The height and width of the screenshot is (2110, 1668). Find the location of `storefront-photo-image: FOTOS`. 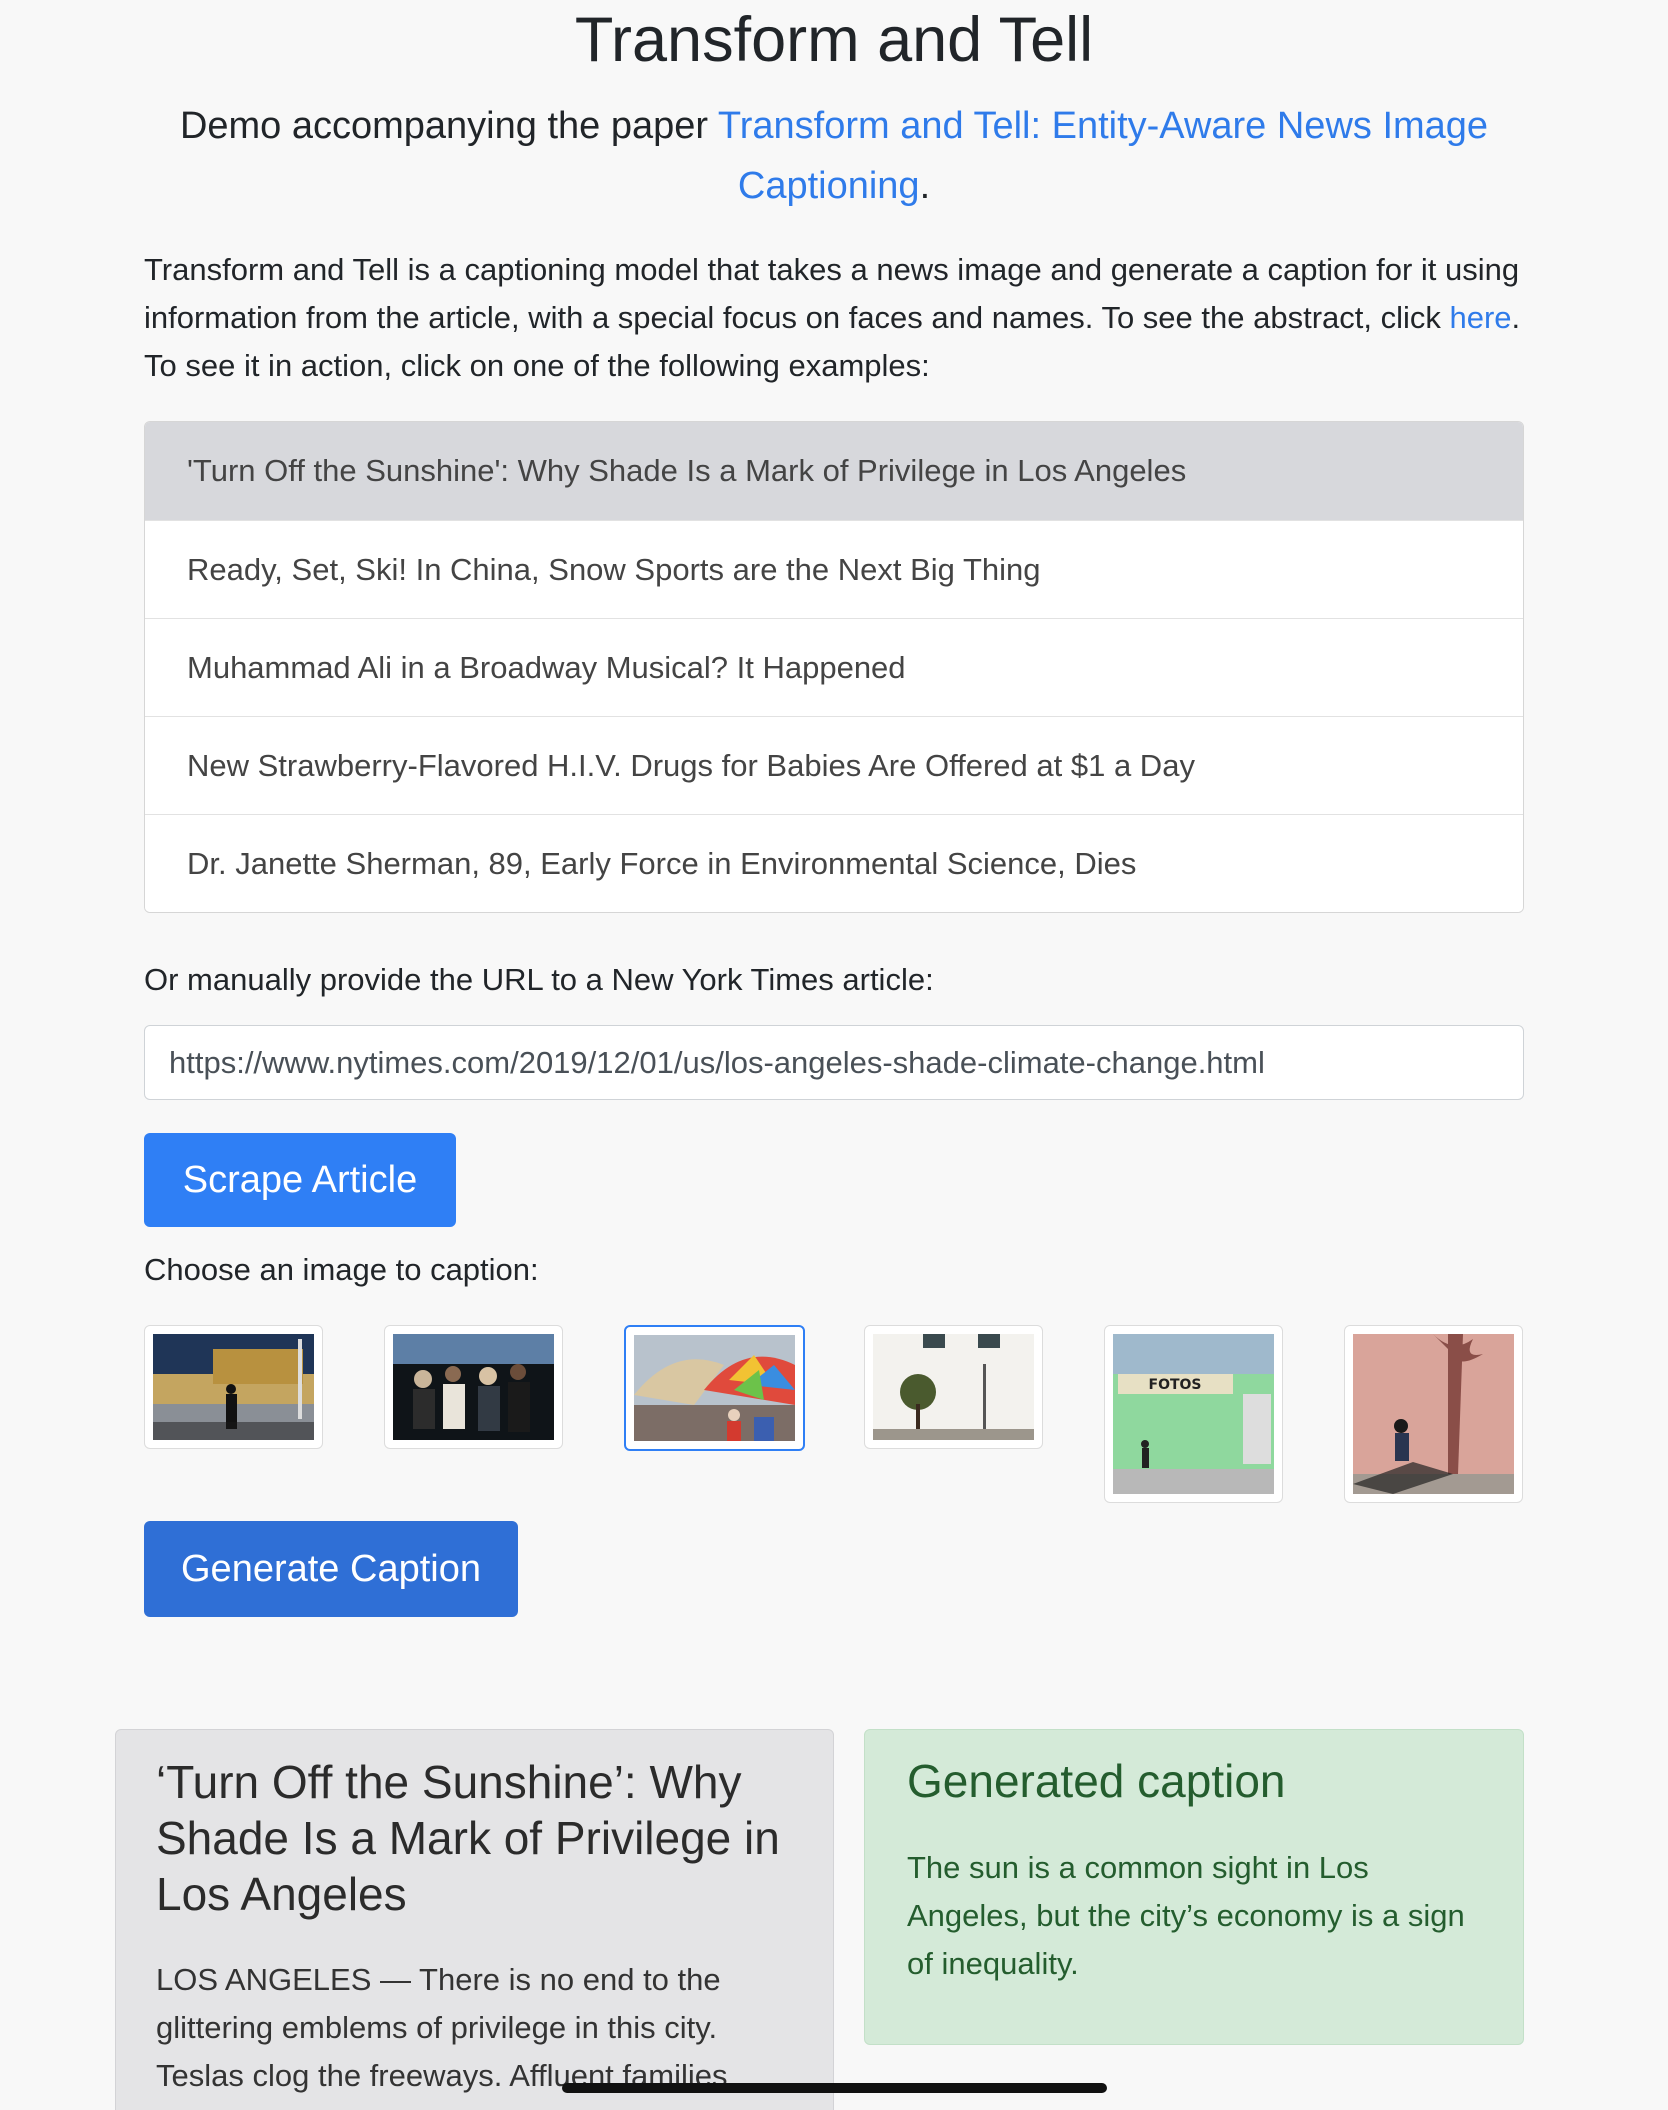

storefront-photo-image: FOTOS is located at coordinates (1193, 1414).